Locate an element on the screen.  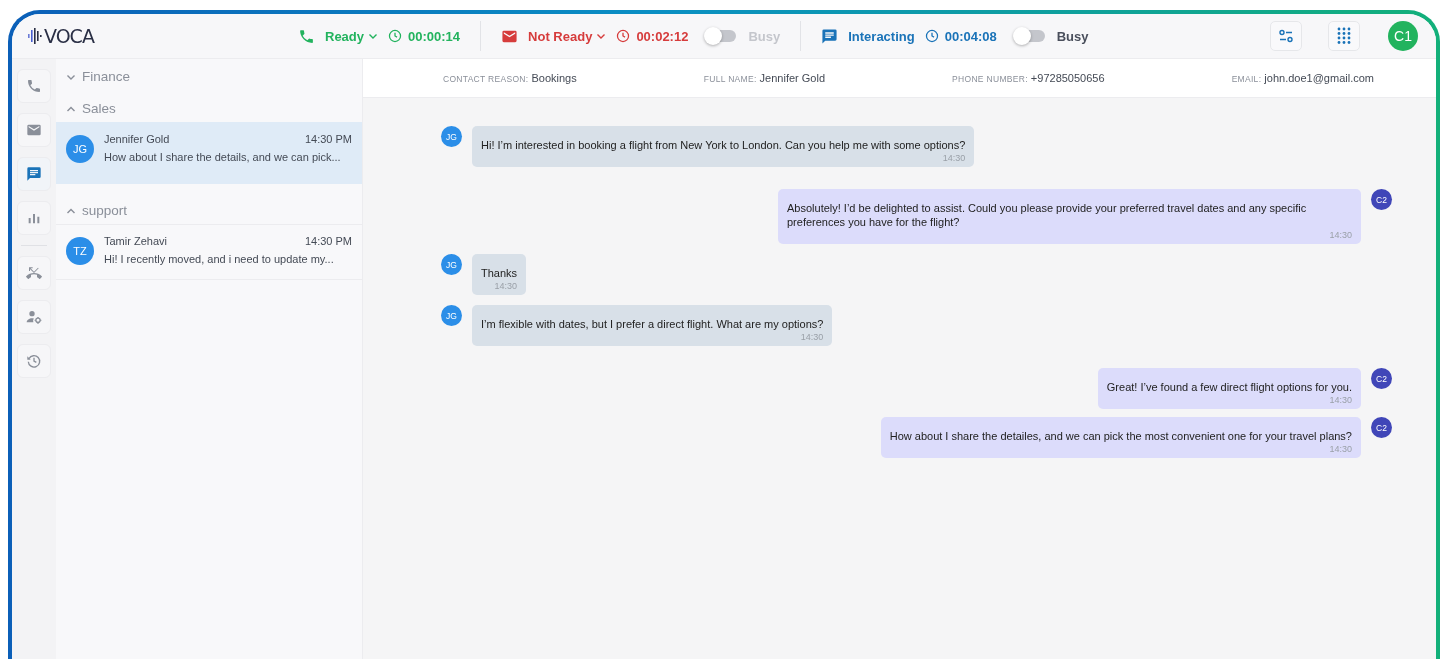
user-gear-icon is located at coordinates (34, 317).